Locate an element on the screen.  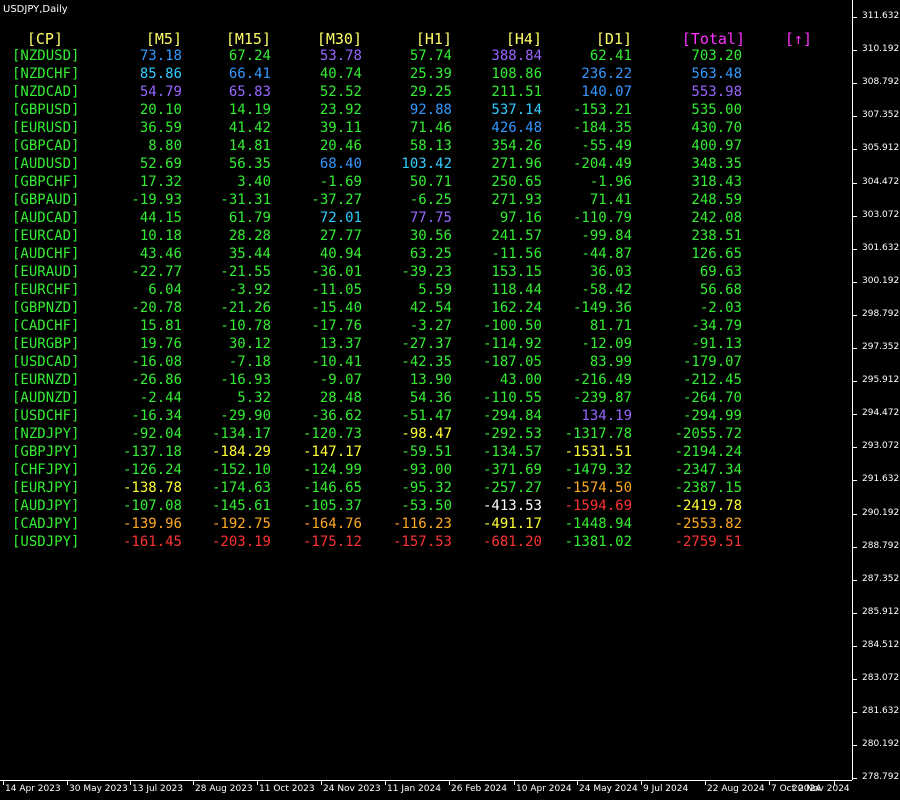
total-value: 535.00 is located at coordinates (716, 110).